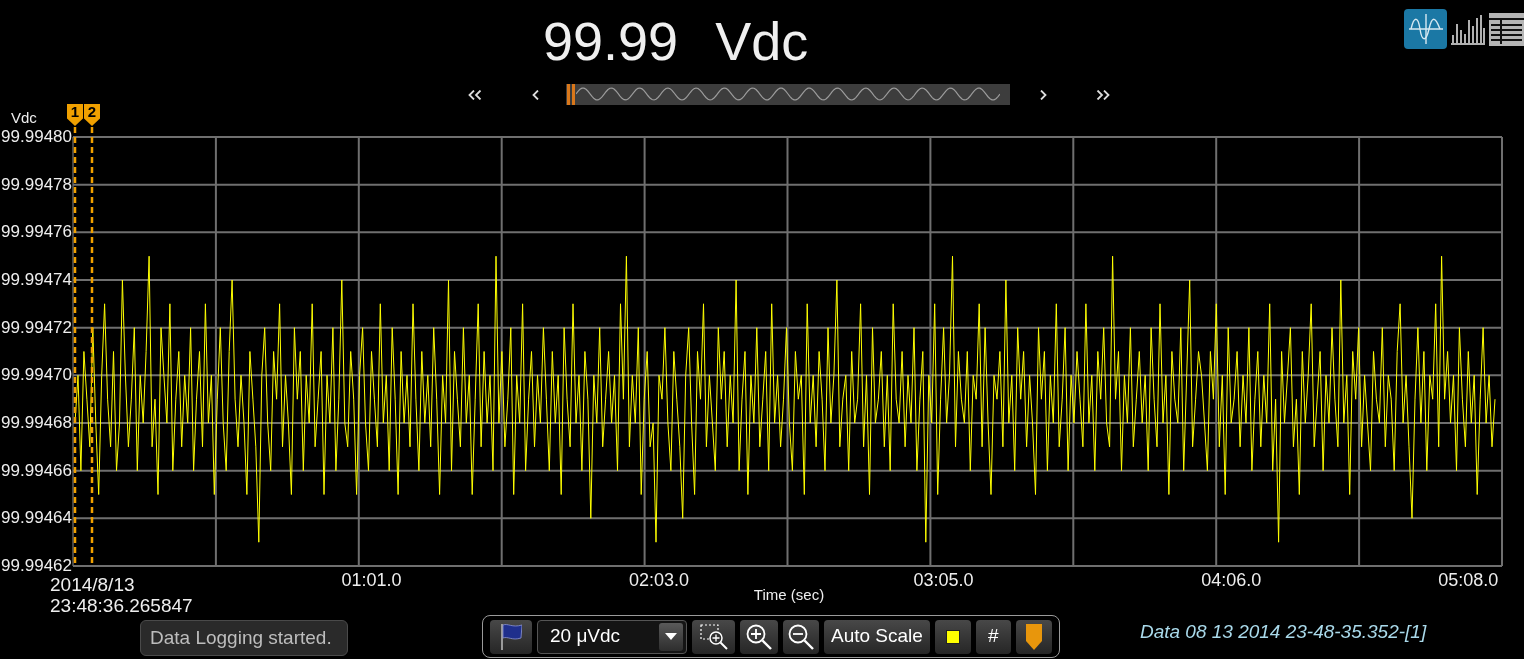 The height and width of the screenshot is (659, 1524). I want to click on zoom-box-button, so click(713, 636).